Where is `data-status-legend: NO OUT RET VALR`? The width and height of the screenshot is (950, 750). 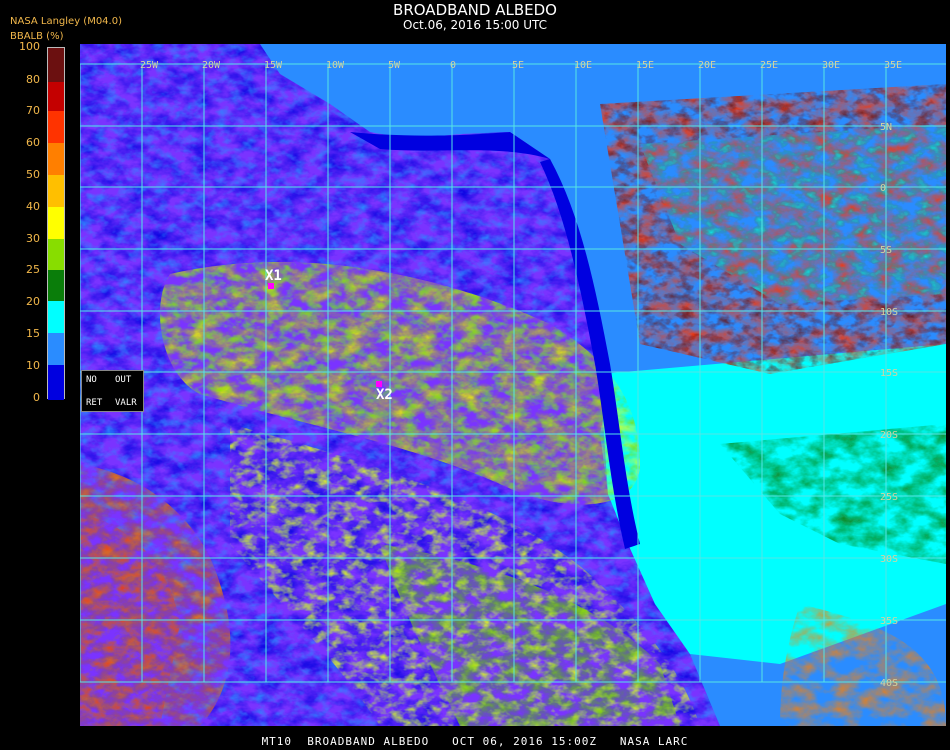
data-status-legend: NO OUT RET VALR is located at coordinates (112, 391).